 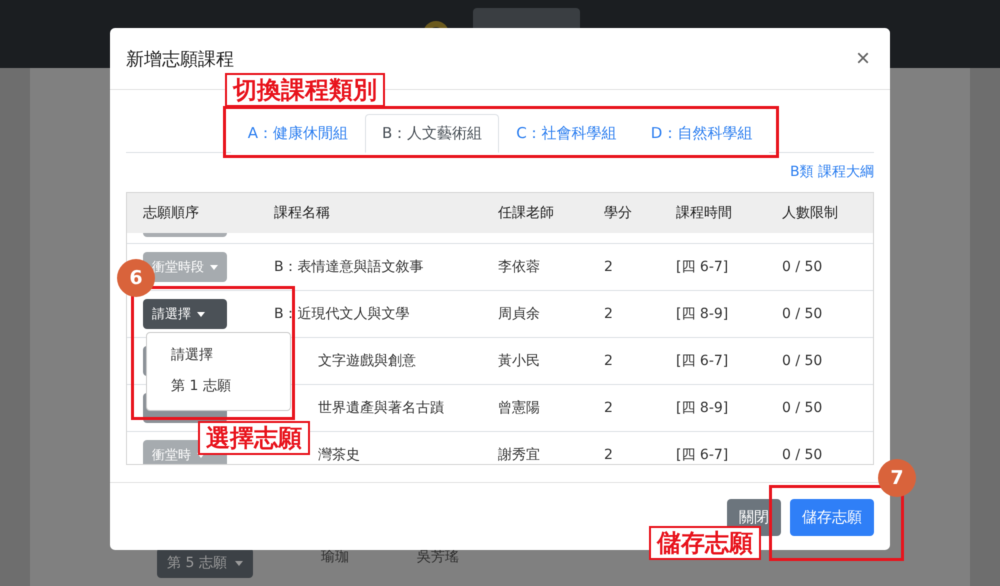 What do you see at coordinates (863, 58) in the screenshot?
I see `close-button: ×` at bounding box center [863, 58].